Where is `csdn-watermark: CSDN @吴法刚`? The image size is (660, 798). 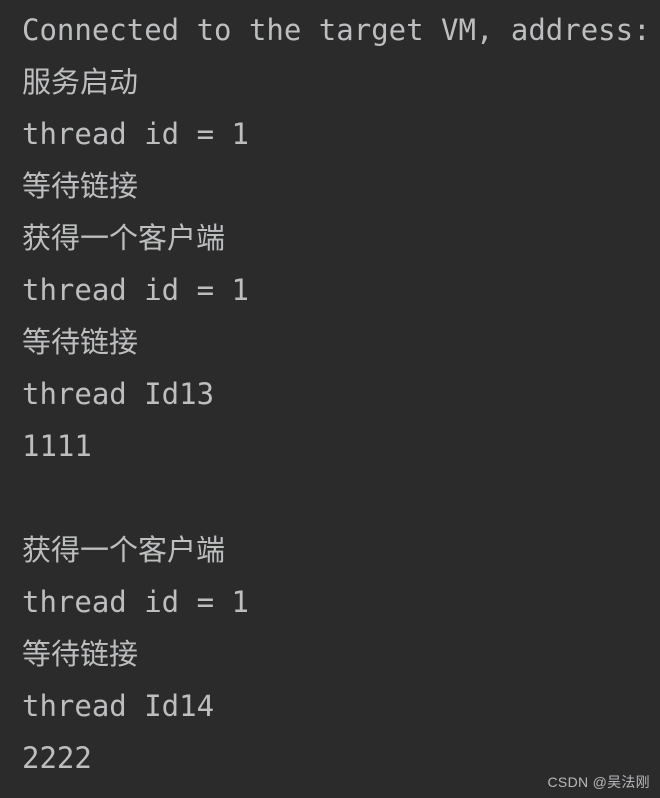
csdn-watermark: CSDN @吴法刚 is located at coordinates (598, 782).